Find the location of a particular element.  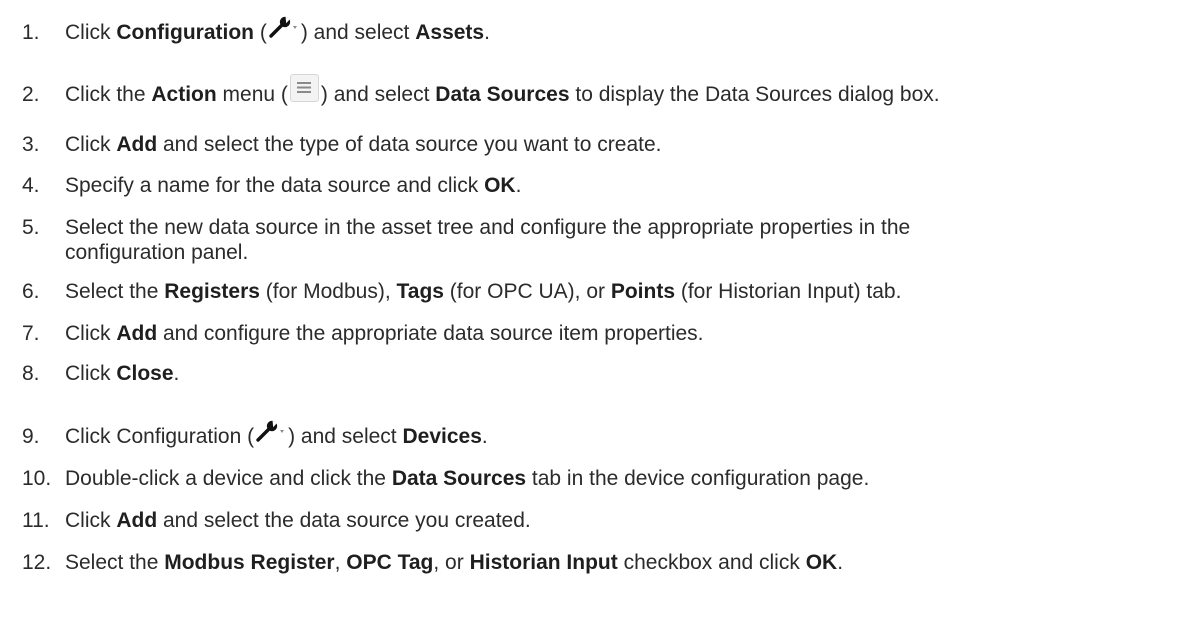

ui-term: Modbus Register is located at coordinates (249, 562).